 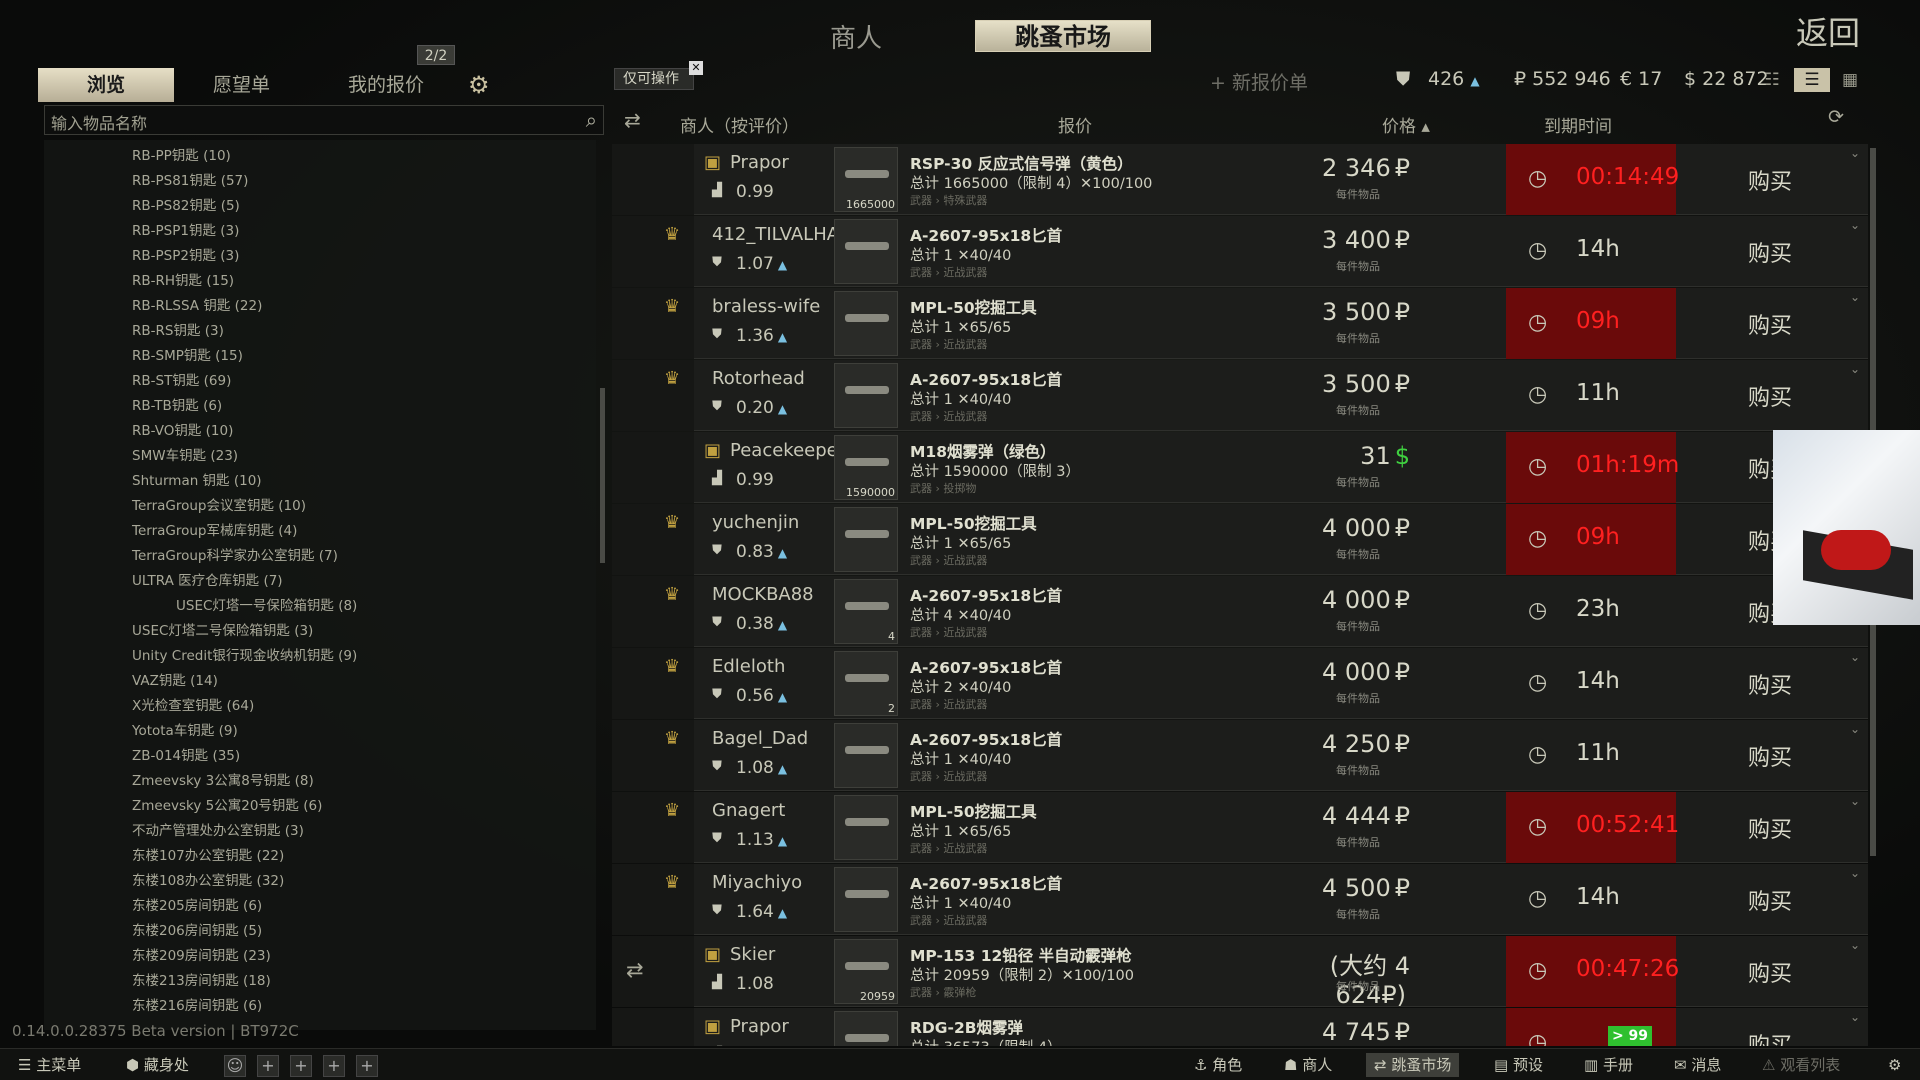 I want to click on category-item: RB-ST钥匙 (69), so click(x=181, y=379).